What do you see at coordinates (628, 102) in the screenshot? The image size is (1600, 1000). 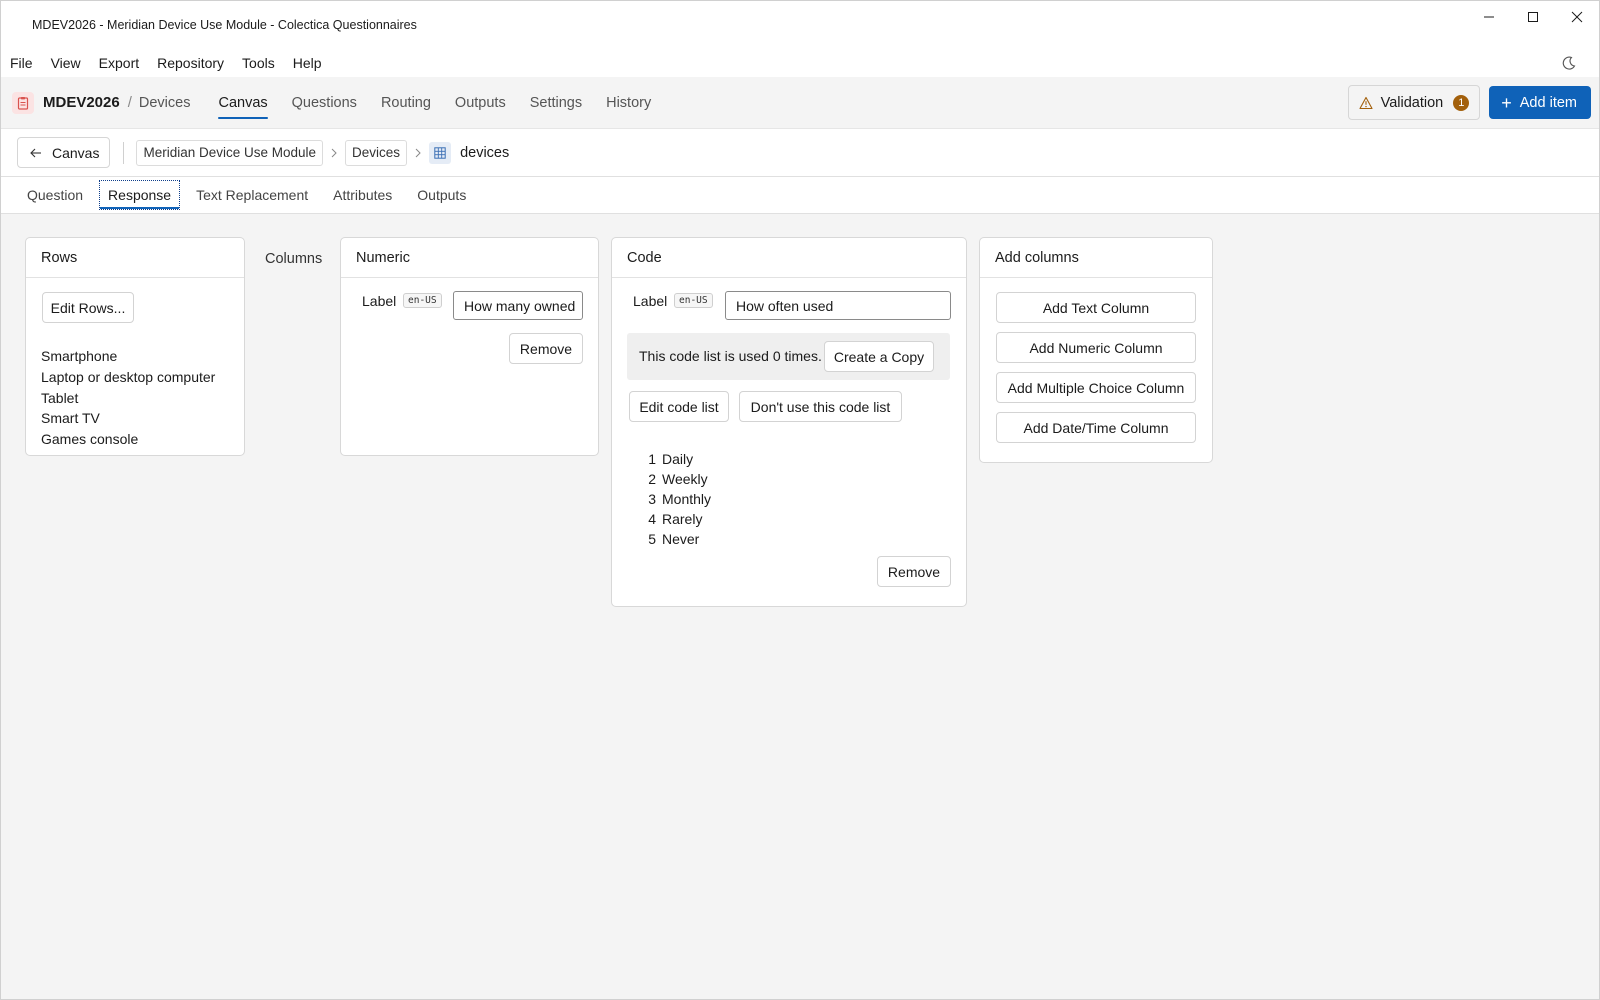 I see `tab-history: History` at bounding box center [628, 102].